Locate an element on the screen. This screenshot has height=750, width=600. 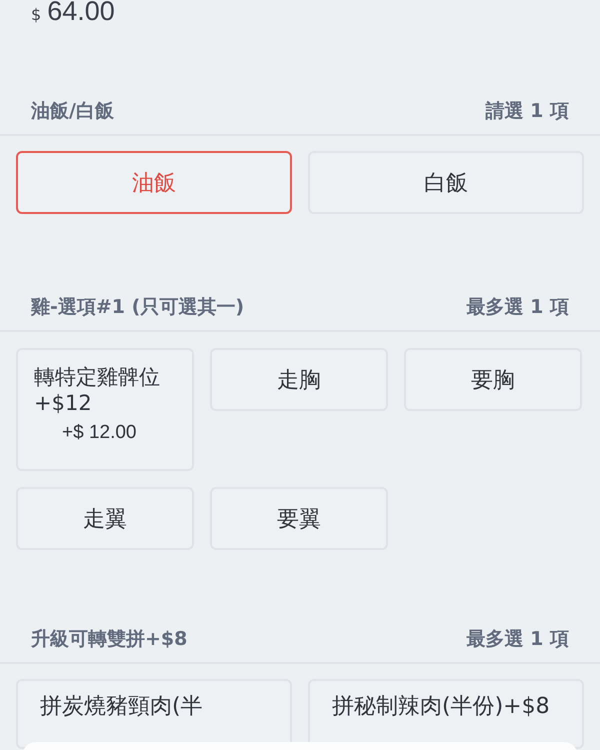
selection-rule: 請選 1 項 is located at coordinates (527, 111).